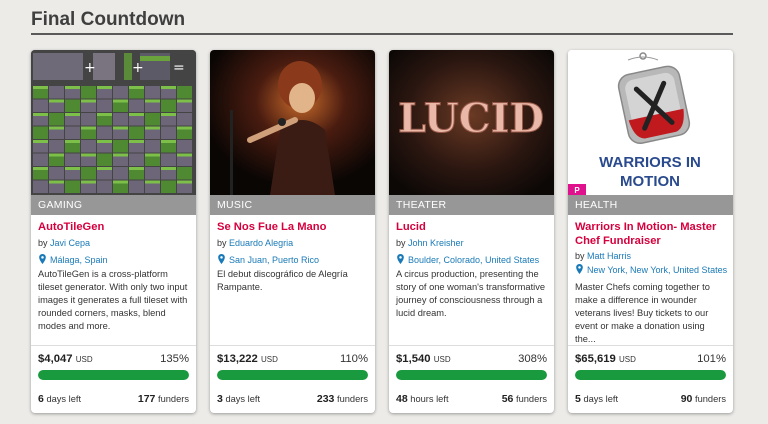 The width and height of the screenshot is (768, 424). I want to click on percent-funded: 308%, so click(532, 359).